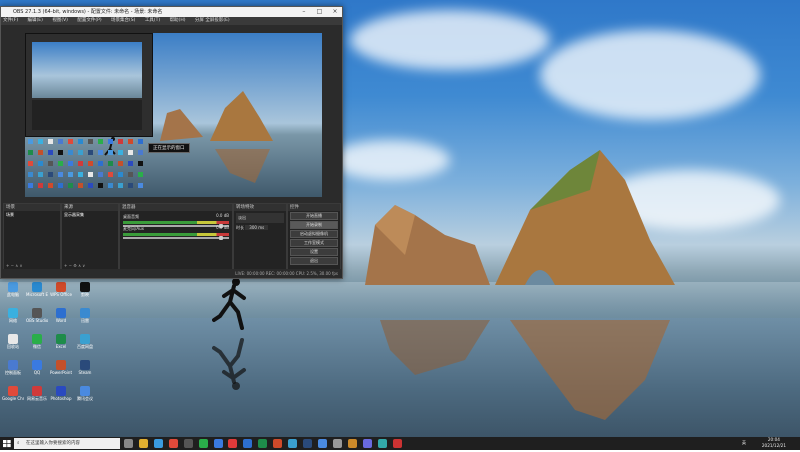 The image size is (800, 452). Describe the element at coordinates (61, 294) in the screenshot. I see `desktop-icon: WPS Office` at that location.